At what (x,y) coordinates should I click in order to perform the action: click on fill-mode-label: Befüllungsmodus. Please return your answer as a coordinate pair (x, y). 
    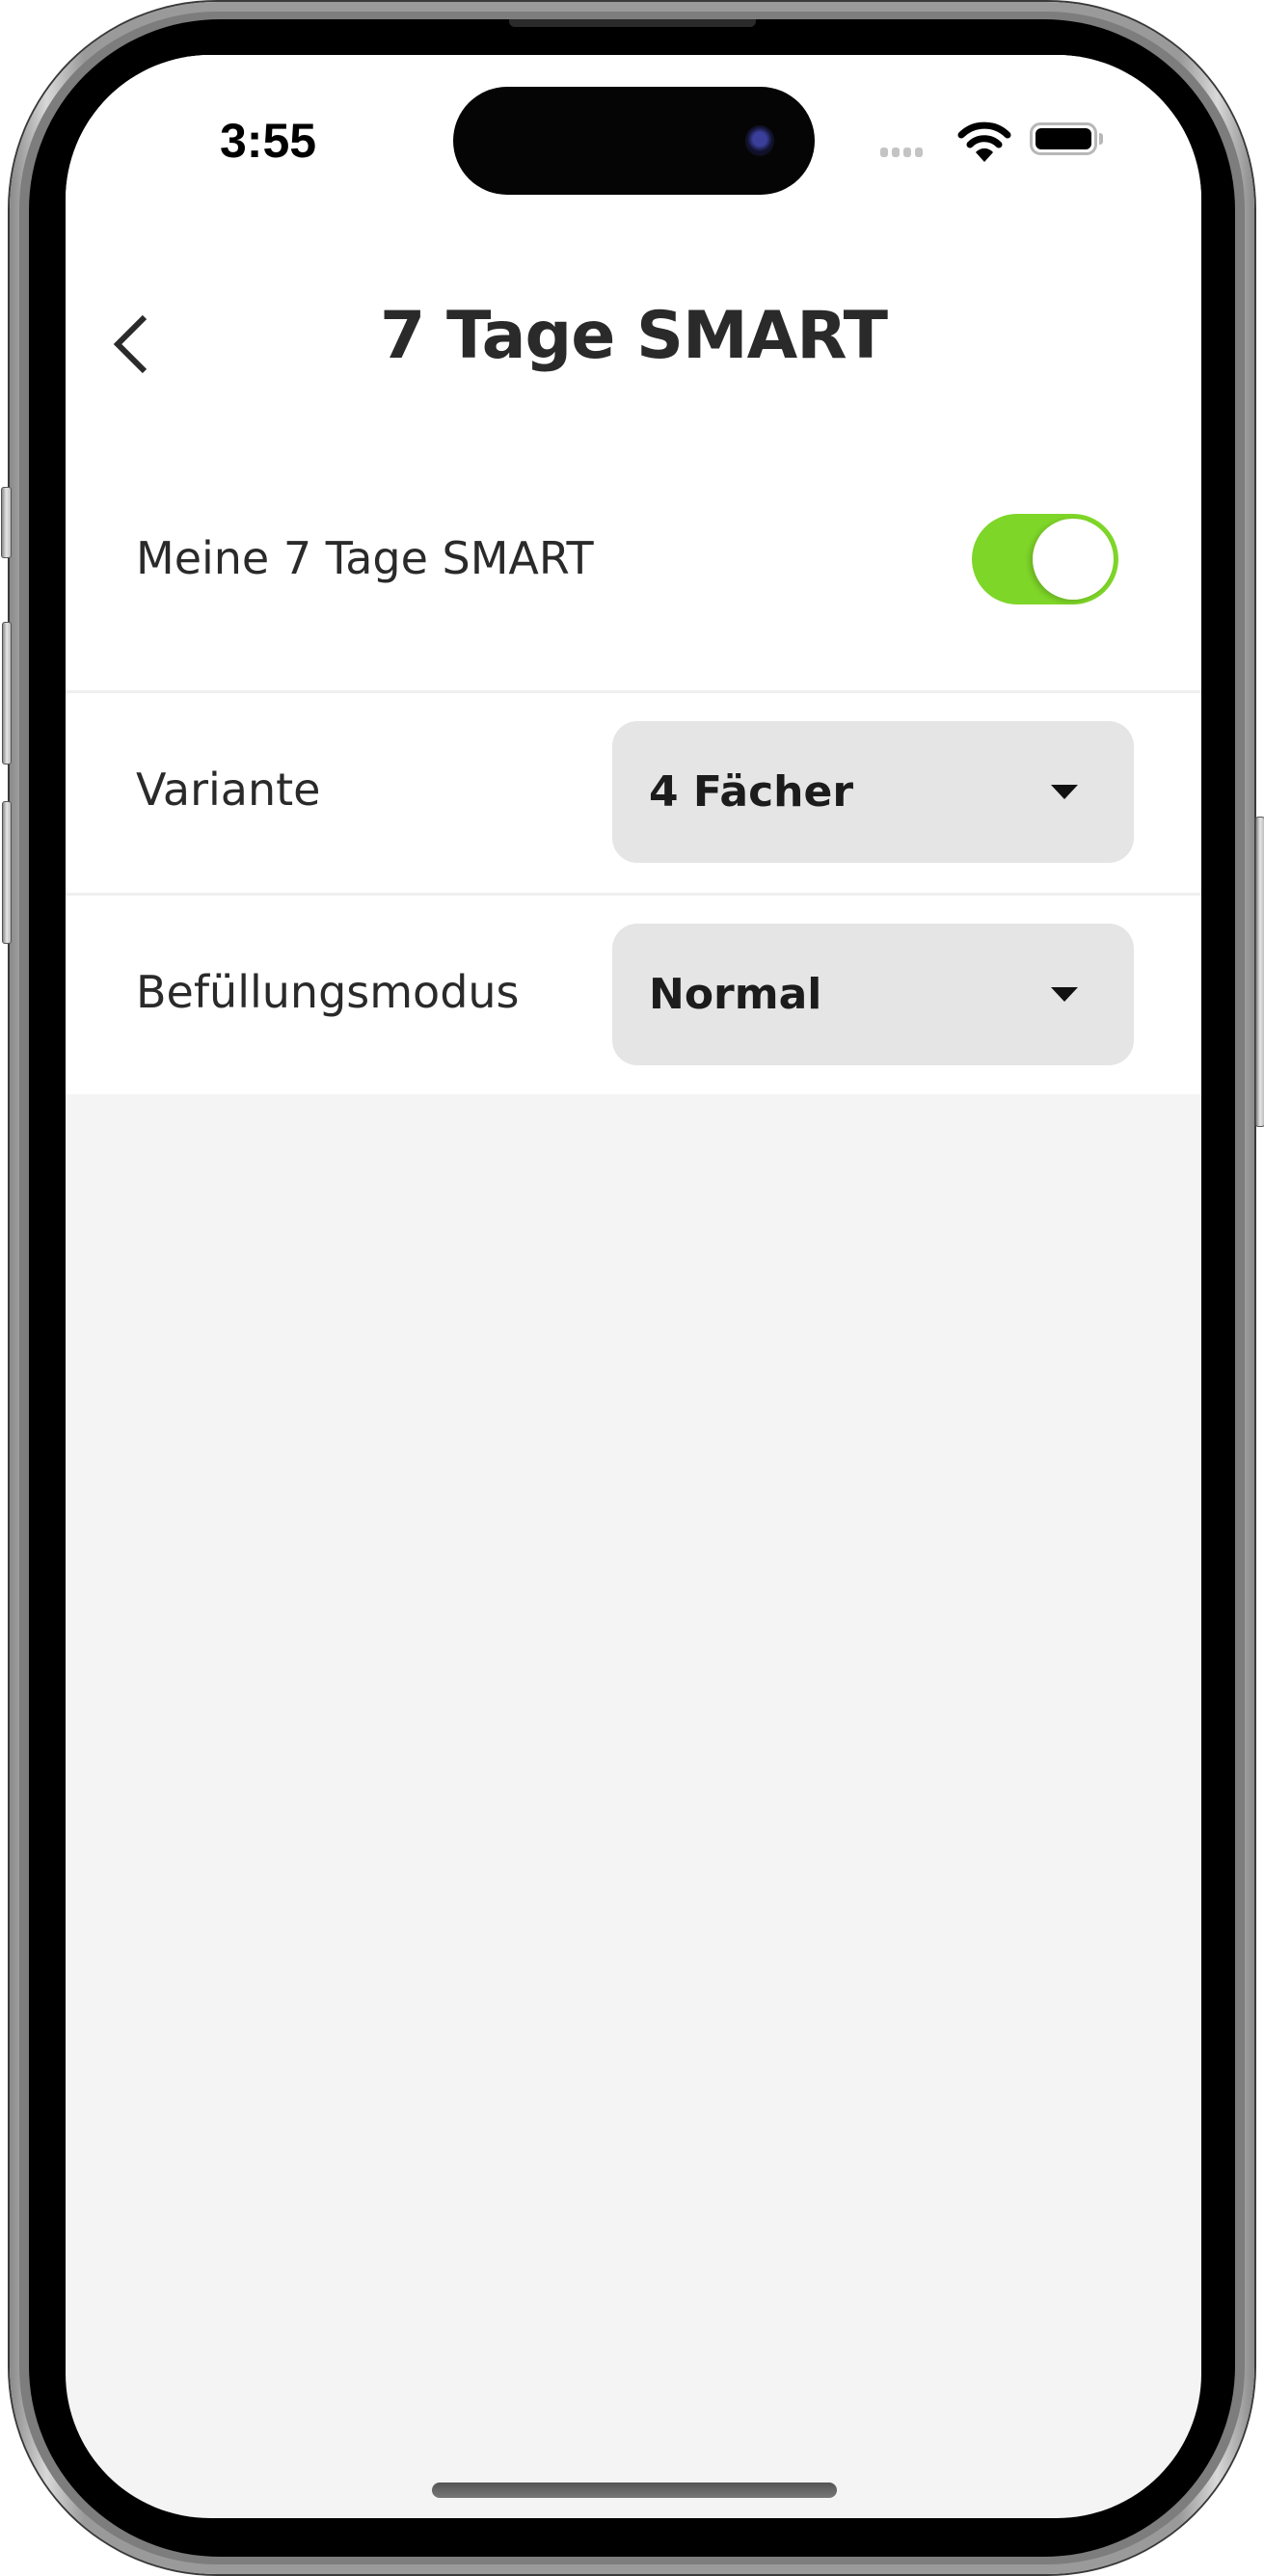
    Looking at the image, I should click on (328, 992).